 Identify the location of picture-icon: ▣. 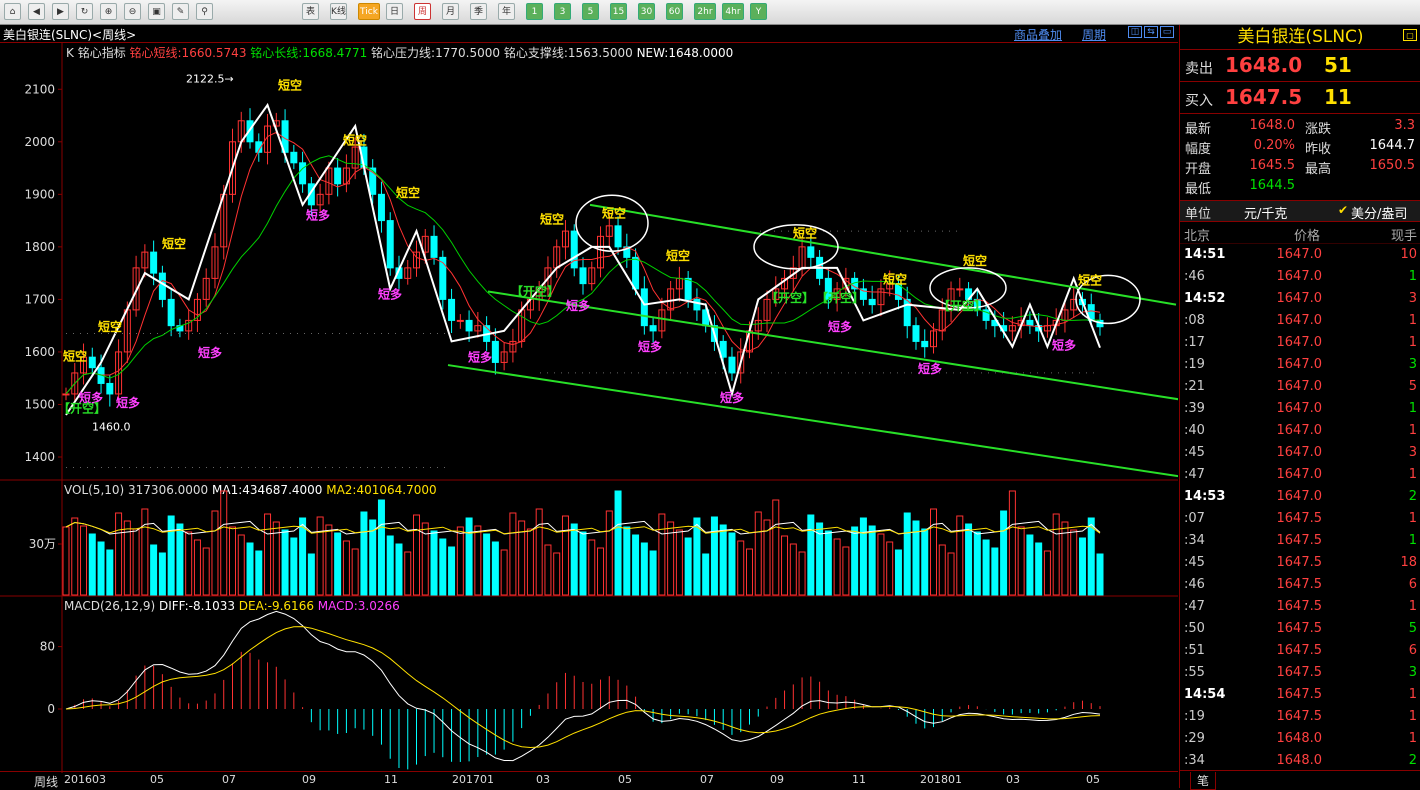
(156, 11).